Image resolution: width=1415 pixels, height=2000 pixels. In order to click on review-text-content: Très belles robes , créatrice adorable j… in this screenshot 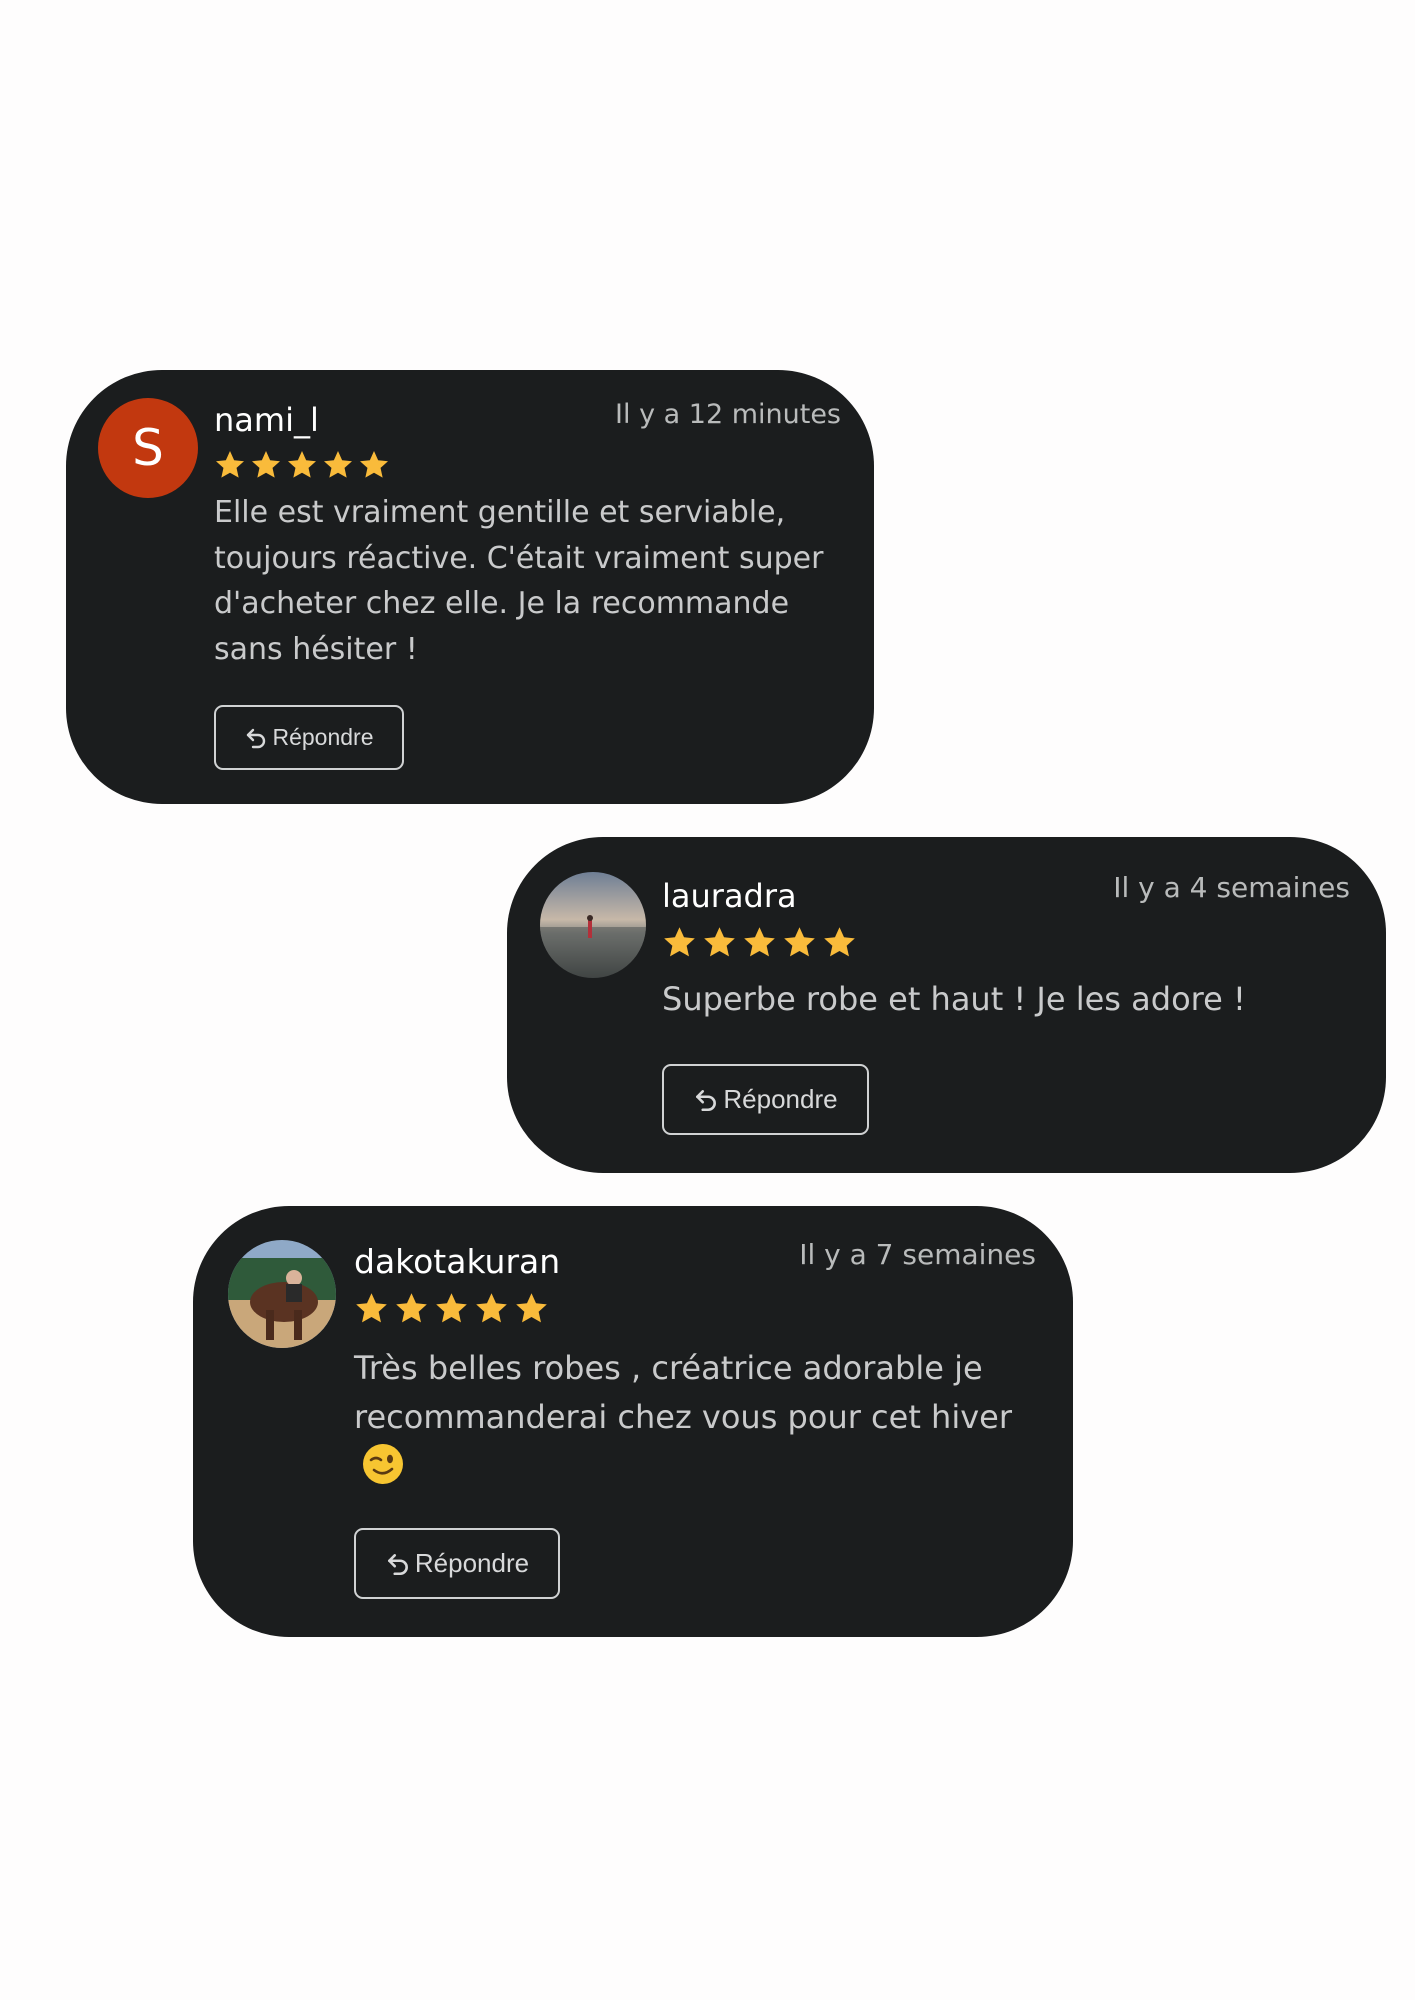, I will do `click(683, 1392)`.